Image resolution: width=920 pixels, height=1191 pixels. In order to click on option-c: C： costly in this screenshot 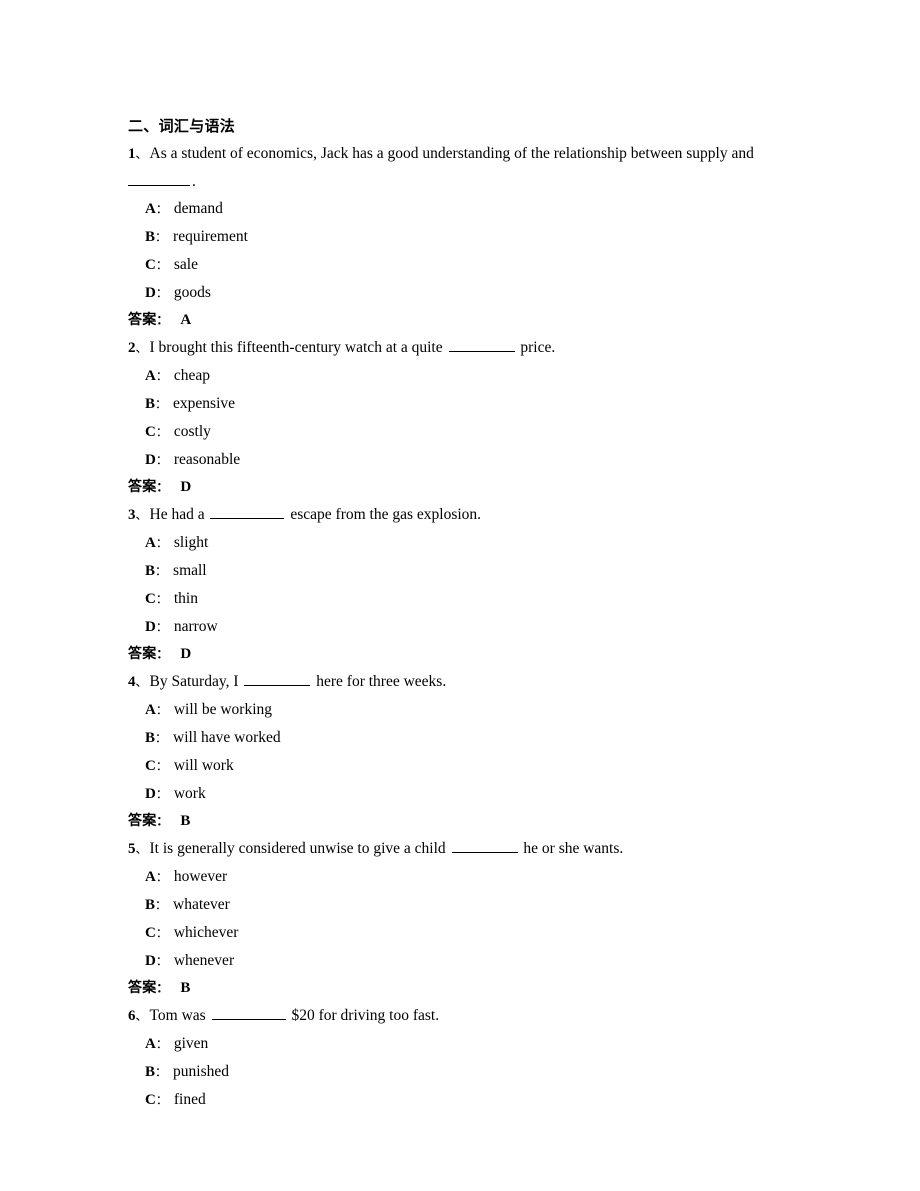, I will do `click(458, 432)`.